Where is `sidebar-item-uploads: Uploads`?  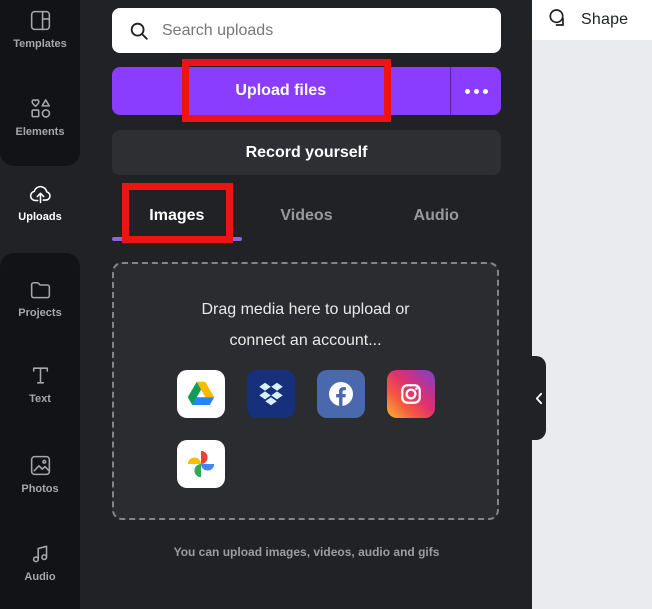
sidebar-item-uploads: Uploads is located at coordinates (40, 202).